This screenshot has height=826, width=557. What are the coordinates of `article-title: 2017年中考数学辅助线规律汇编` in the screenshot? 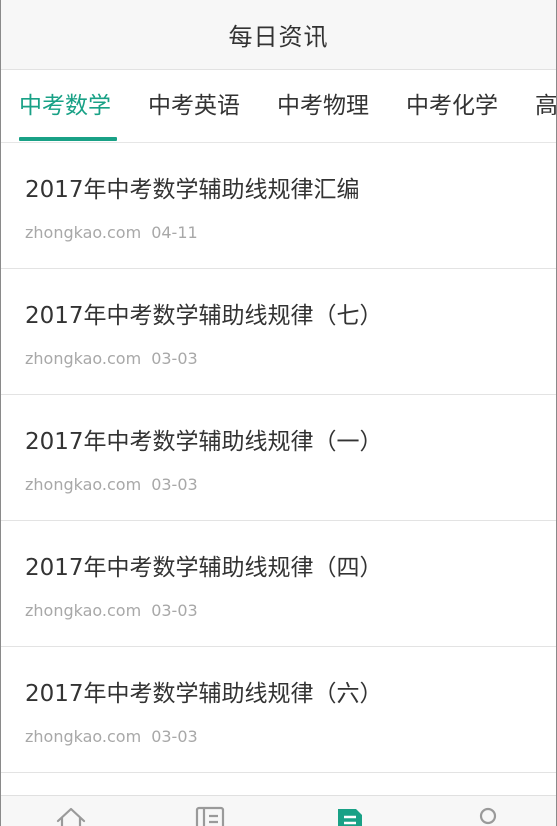 It's located at (192, 190).